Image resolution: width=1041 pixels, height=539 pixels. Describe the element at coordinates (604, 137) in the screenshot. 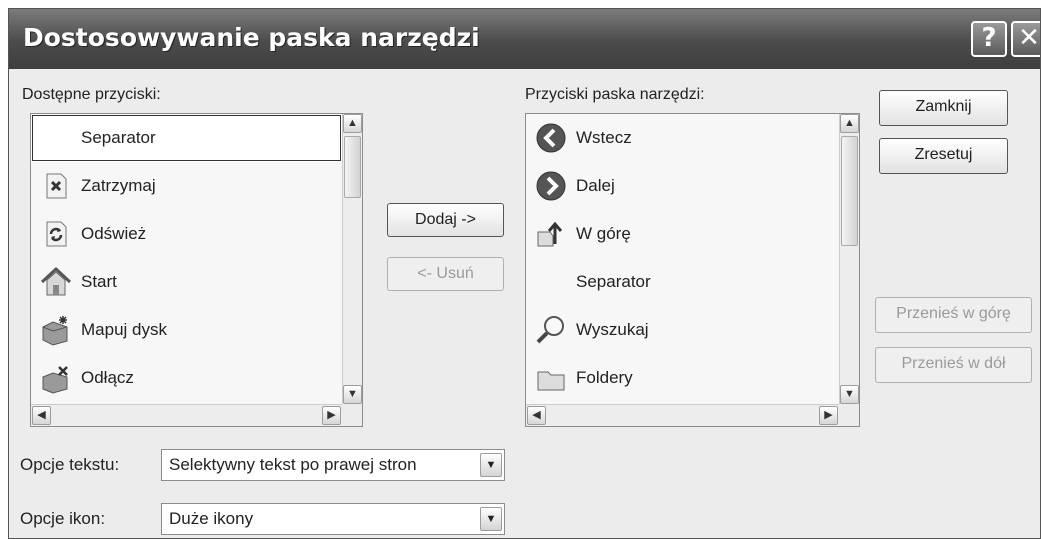

I see `list-item-label: Wstecz` at that location.